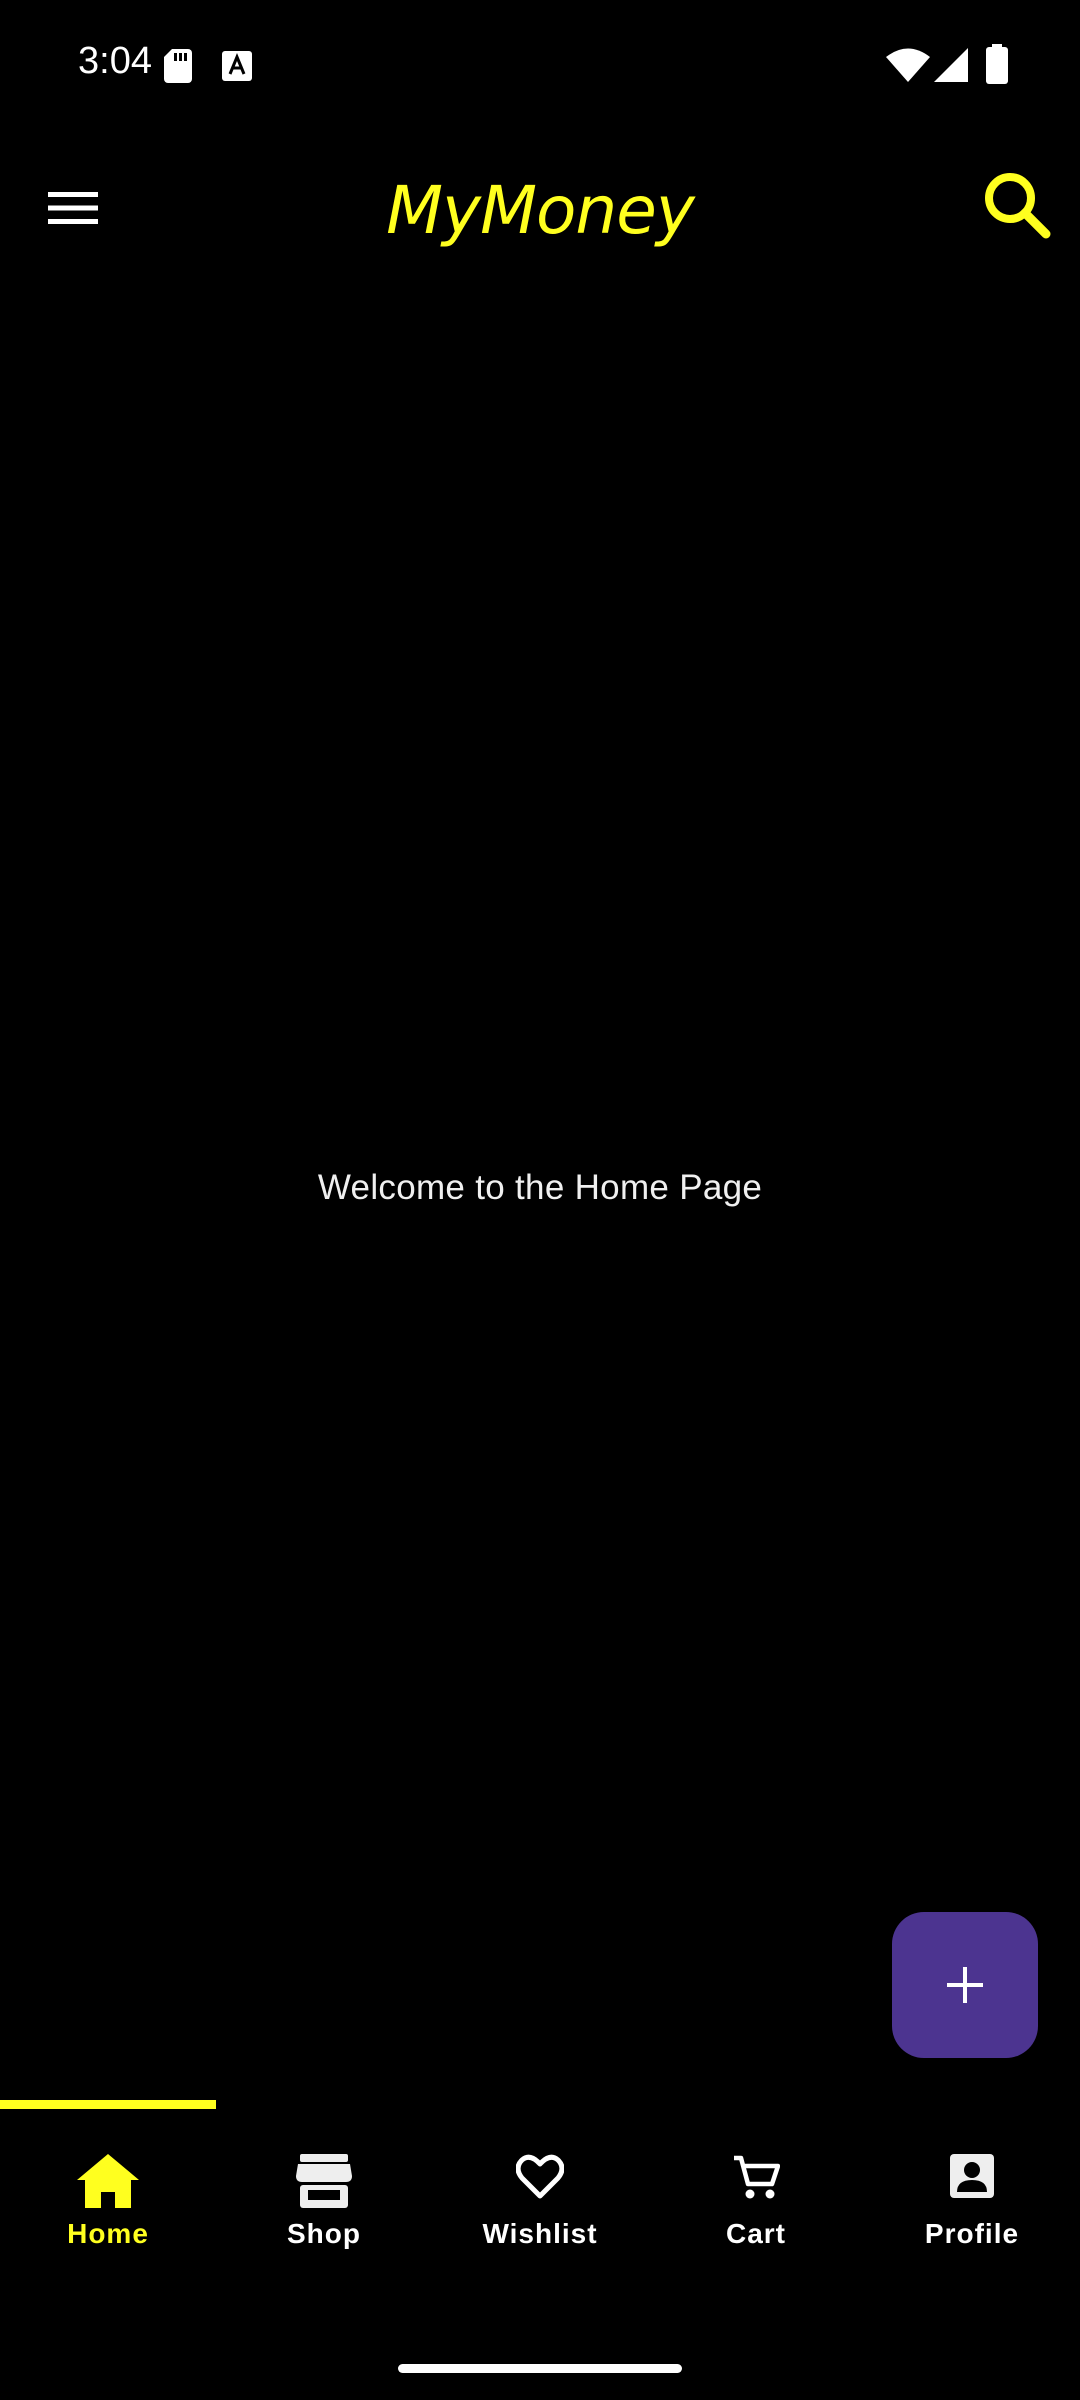 The height and width of the screenshot is (2400, 1080). What do you see at coordinates (324, 2181) in the screenshot?
I see `store-icon` at bounding box center [324, 2181].